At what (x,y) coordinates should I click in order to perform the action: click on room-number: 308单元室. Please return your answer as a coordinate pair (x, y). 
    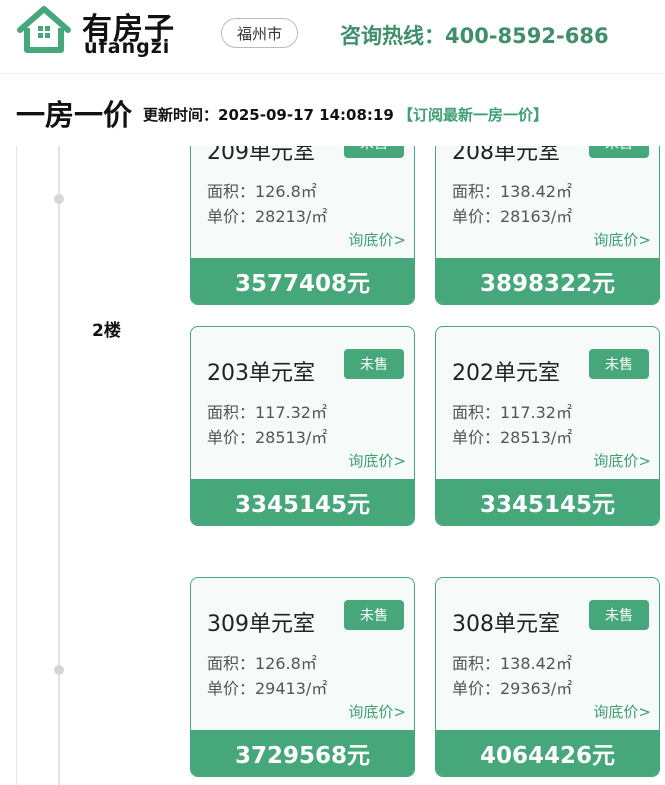
    Looking at the image, I should click on (506, 624).